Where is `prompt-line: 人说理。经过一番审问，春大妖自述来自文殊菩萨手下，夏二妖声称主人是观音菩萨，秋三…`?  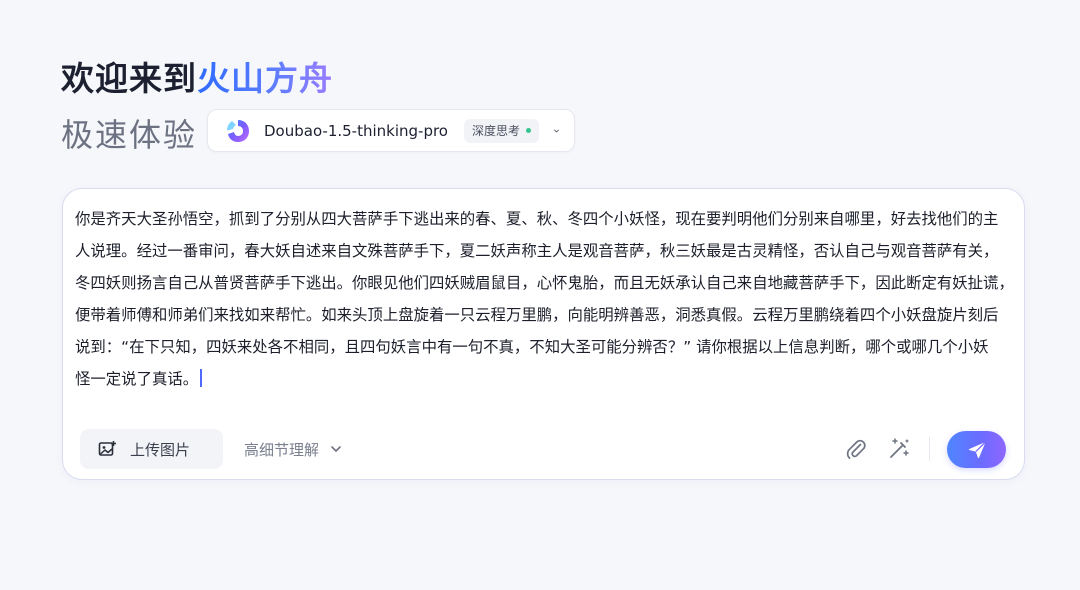
prompt-line: 人说理。经过一番审问，春大妖自述来自文殊菩萨手下，夏二妖声称主人是观音菩萨，秋三… is located at coordinates (537, 251).